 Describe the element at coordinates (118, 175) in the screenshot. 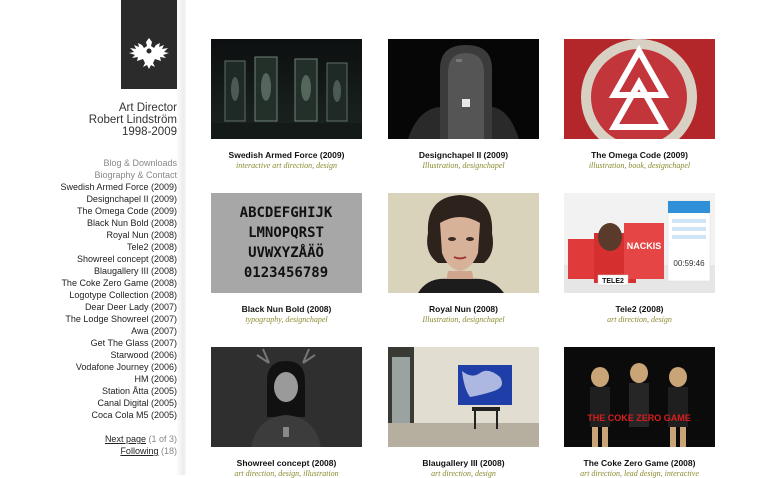

I see `nav-biography-contact: Biography & Contact` at that location.